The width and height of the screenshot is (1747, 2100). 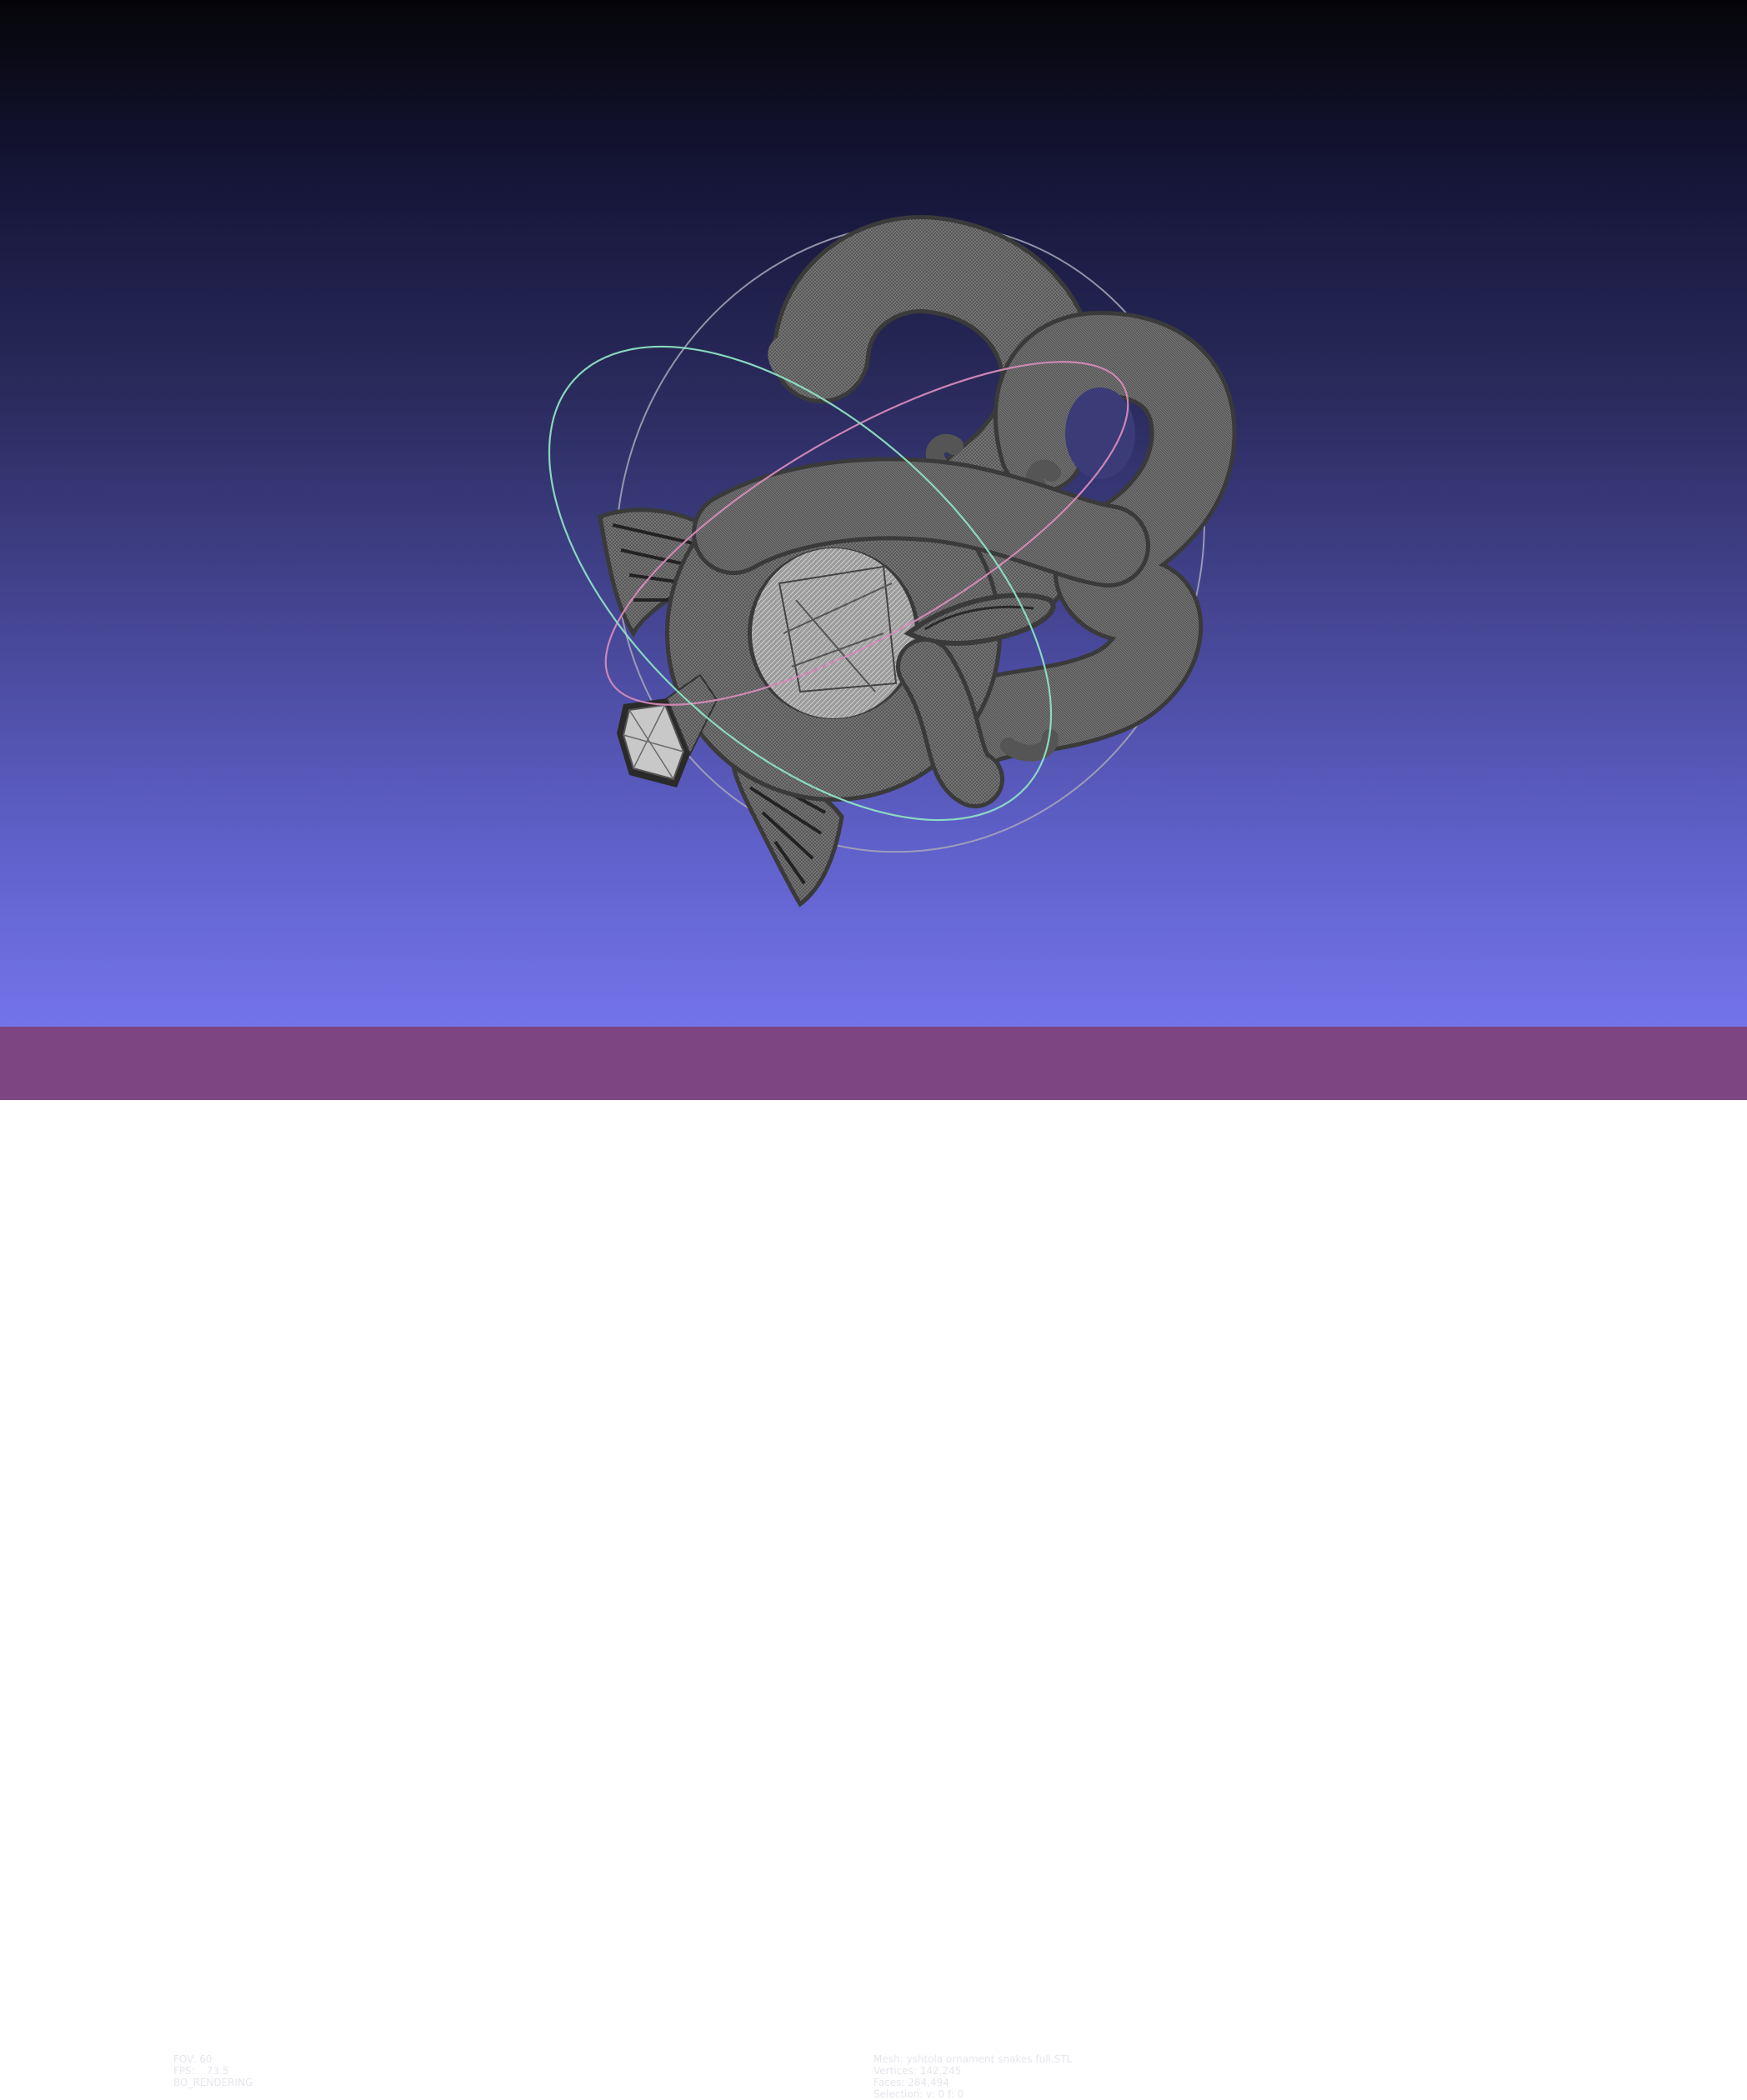 I want to click on fps-readout: FPS: 73.5, so click(x=201, y=2071).